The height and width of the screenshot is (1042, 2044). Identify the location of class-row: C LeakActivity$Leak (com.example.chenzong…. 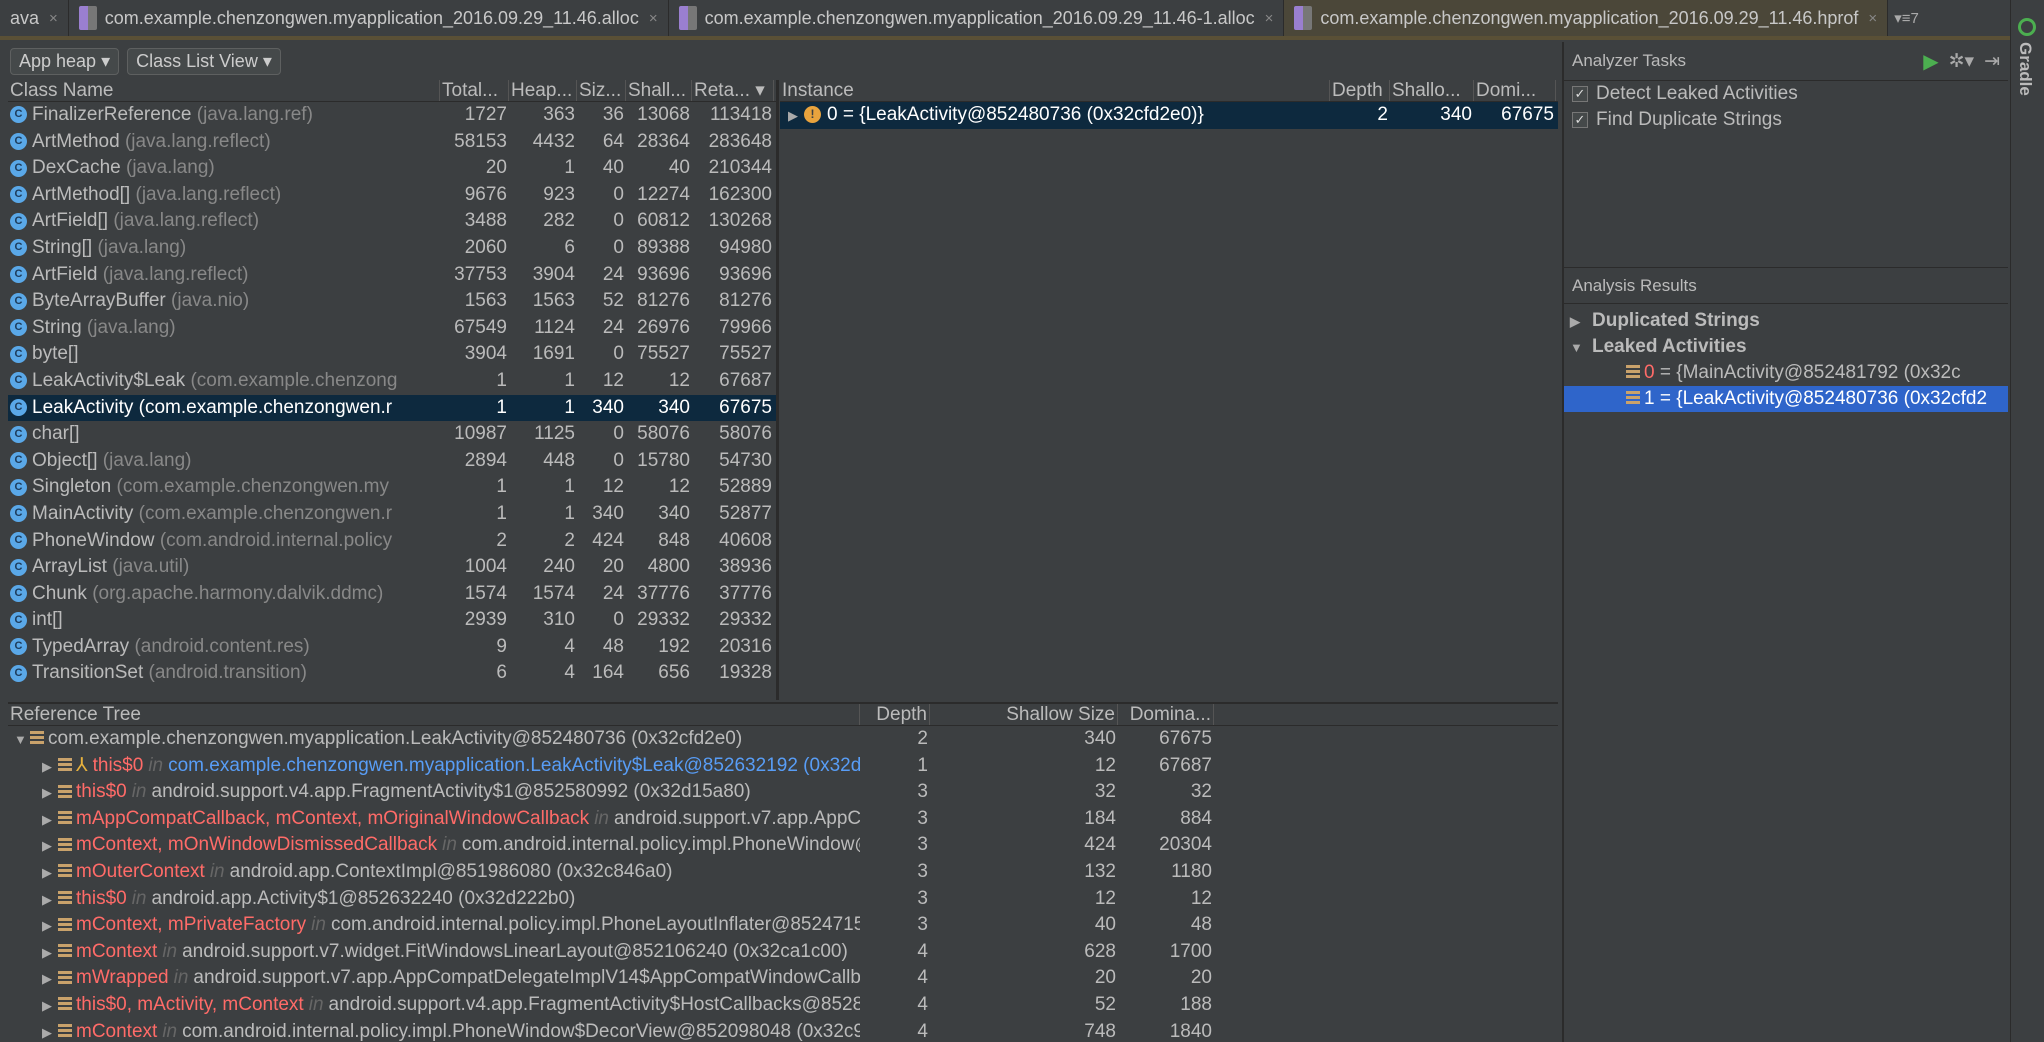
(392, 381).